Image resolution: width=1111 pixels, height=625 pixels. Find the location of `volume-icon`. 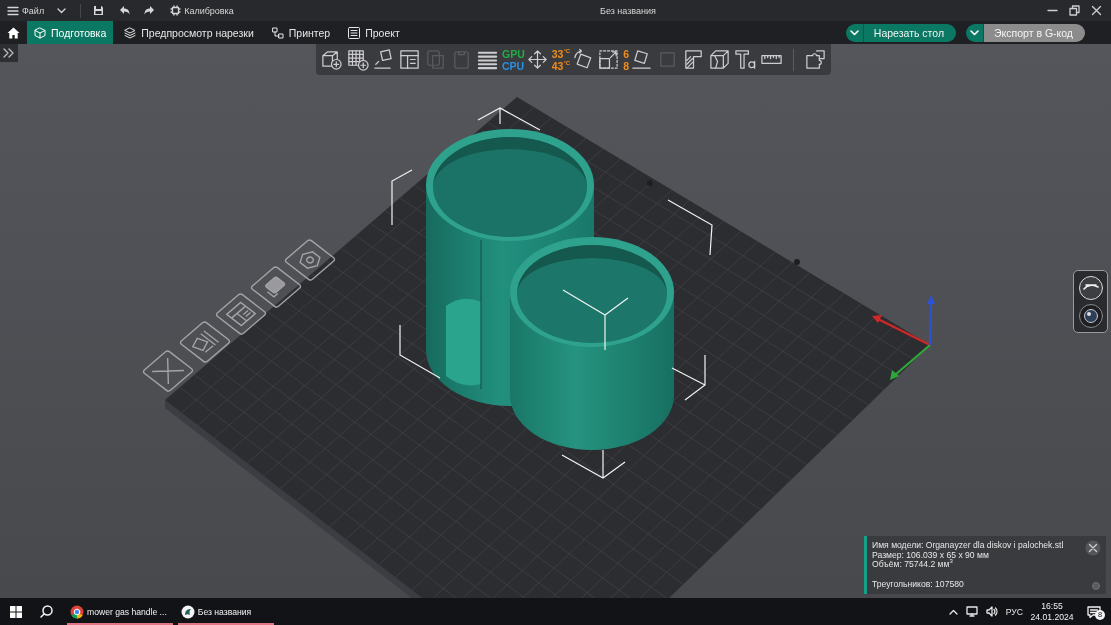

volume-icon is located at coordinates (991, 611).